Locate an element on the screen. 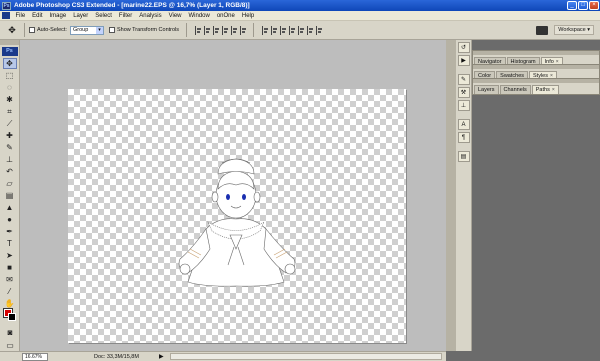  align-hcenter-icon is located at coordinates (234, 30).